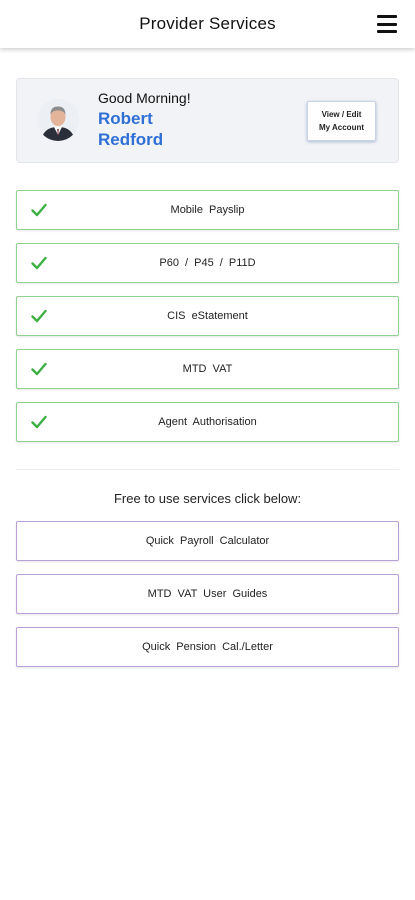 Image resolution: width=415 pixels, height=900 pixels. I want to click on free-service-label: Quick Payroll Calculator, so click(207, 541).